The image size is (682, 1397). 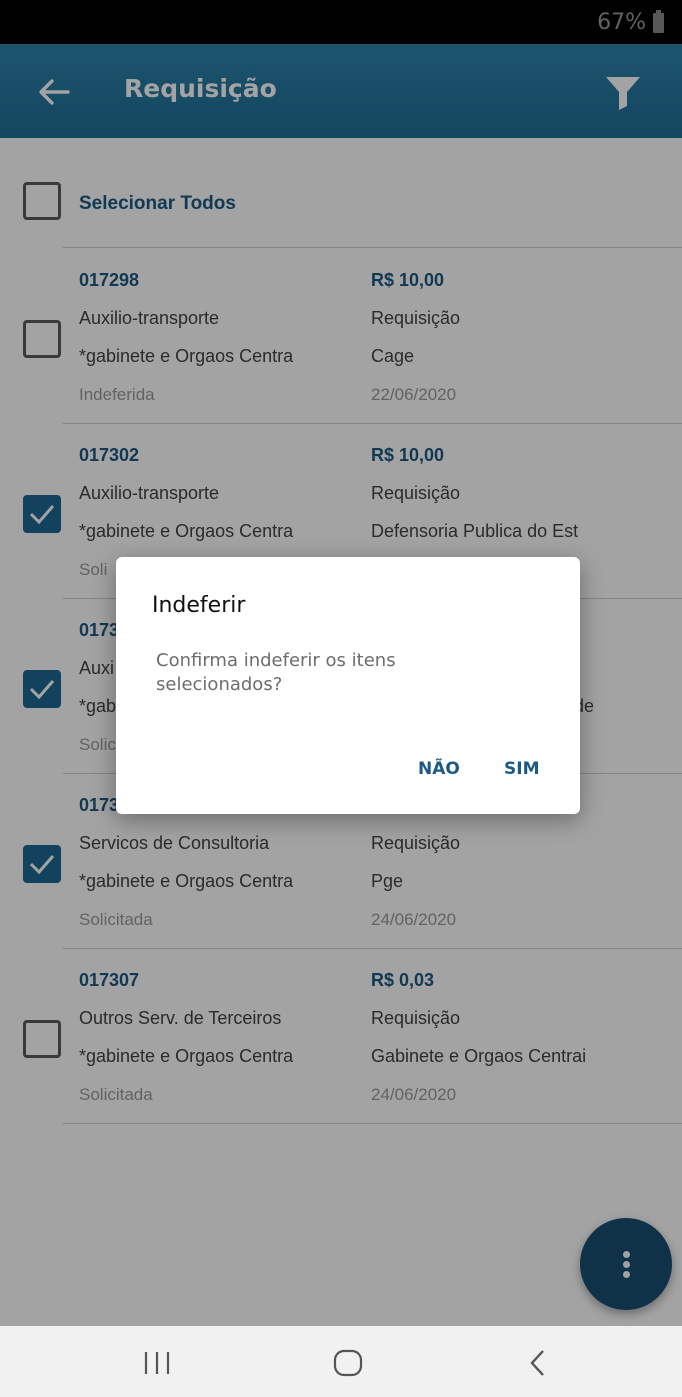 I want to click on dialog-title: Indeferir, so click(x=199, y=605).